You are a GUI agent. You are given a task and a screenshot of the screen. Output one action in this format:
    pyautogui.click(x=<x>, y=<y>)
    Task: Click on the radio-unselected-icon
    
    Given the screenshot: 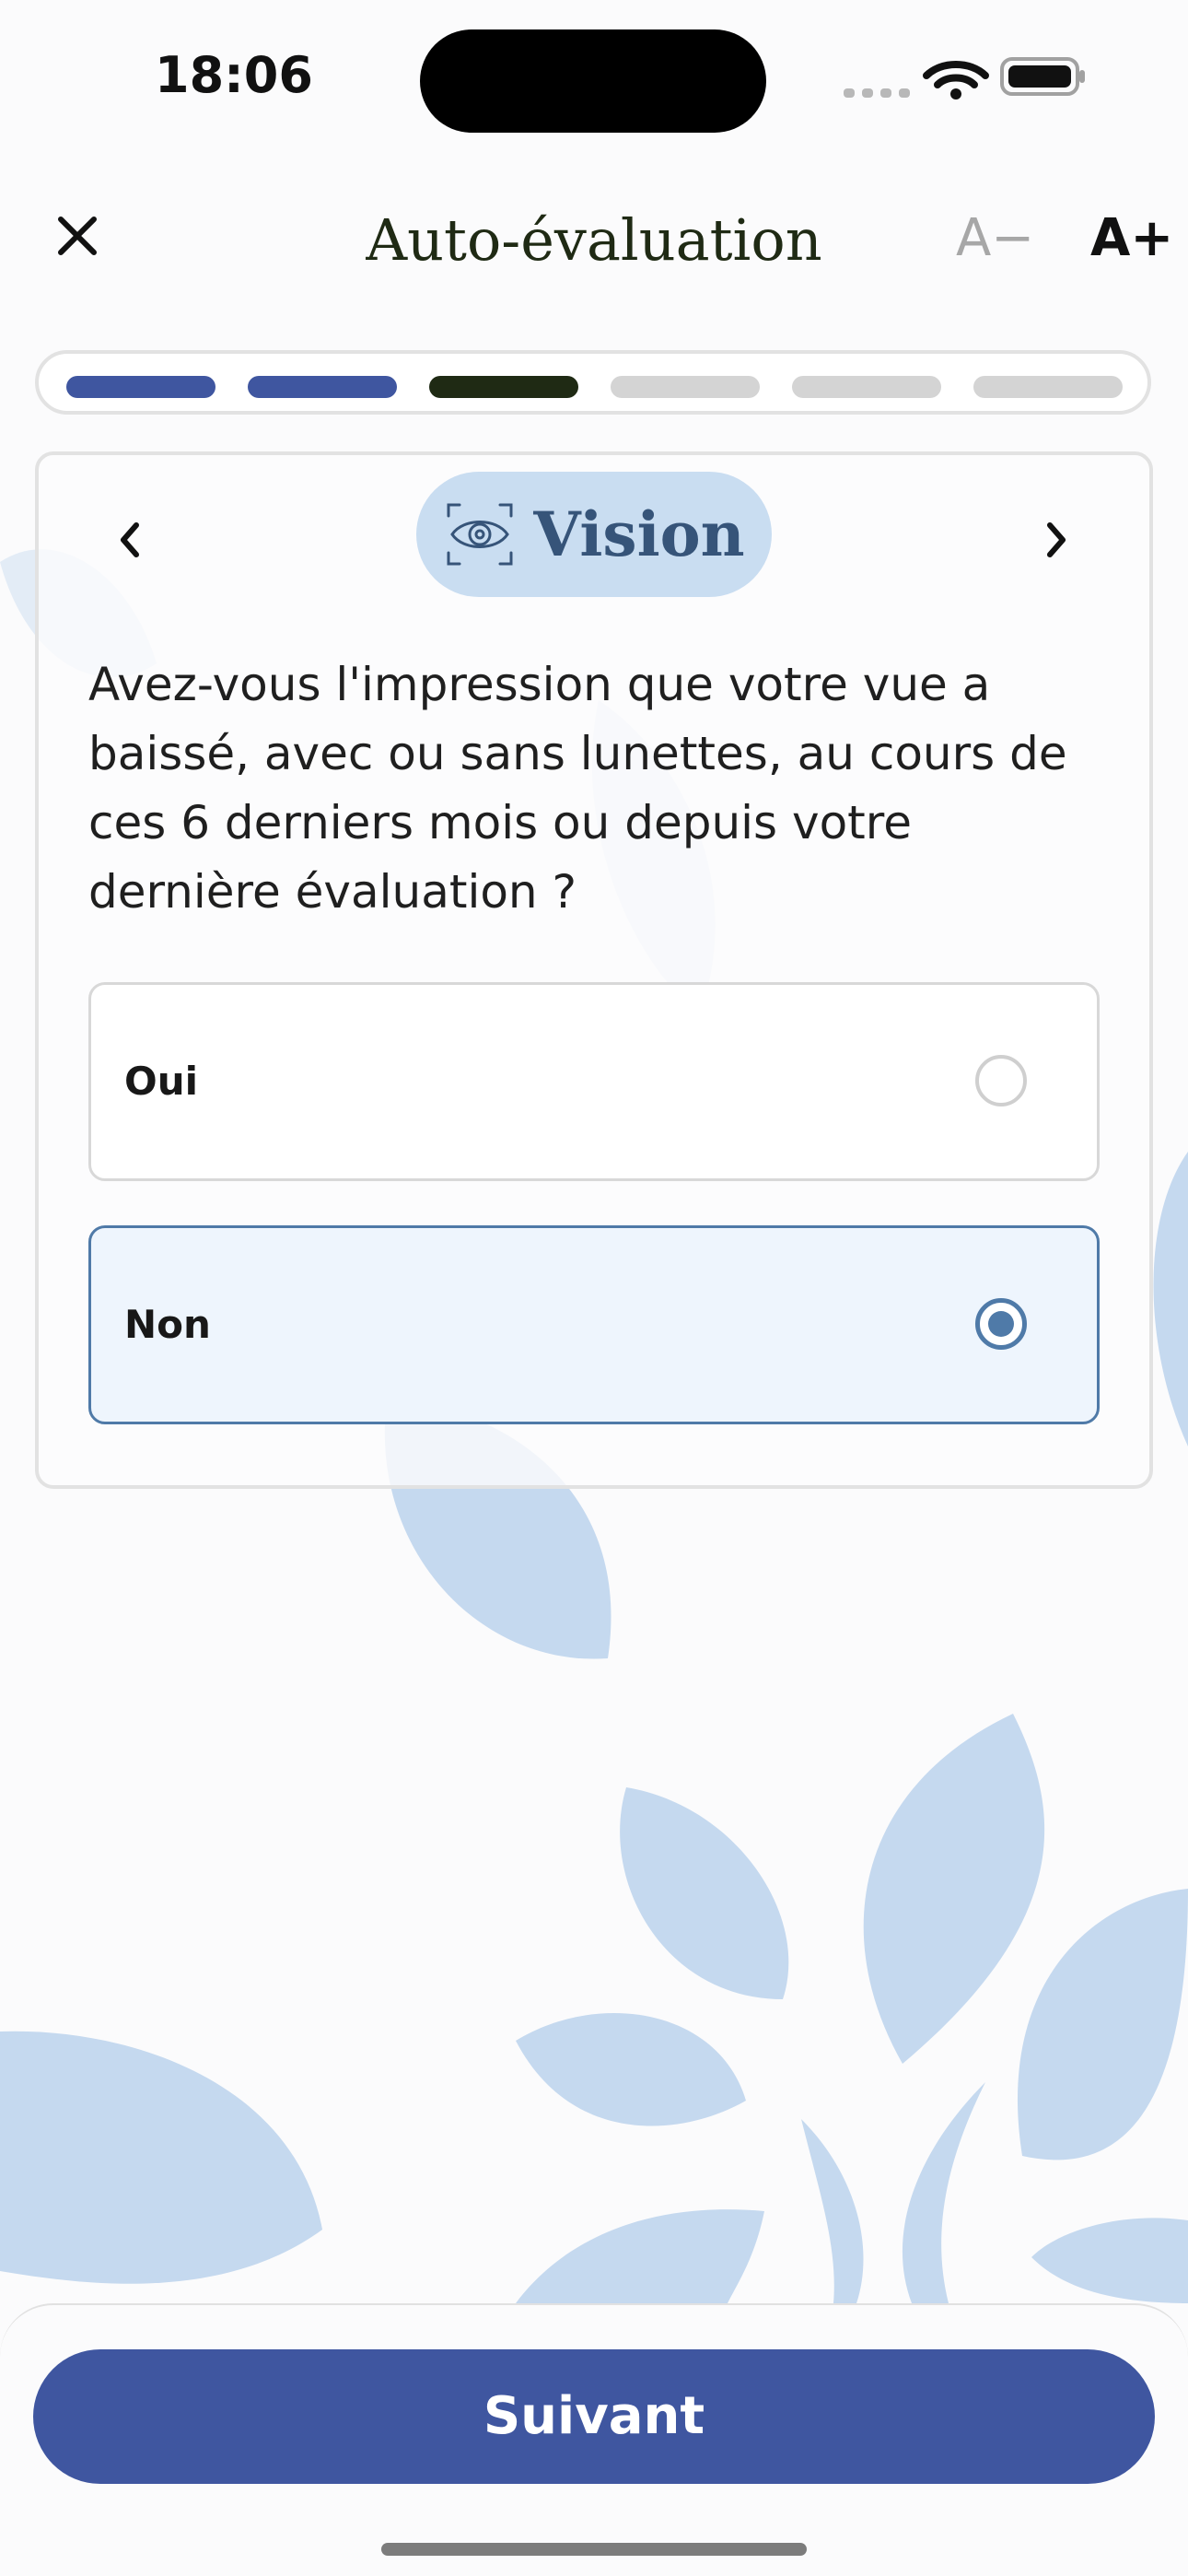 What is the action you would take?
    pyautogui.click(x=1001, y=1081)
    